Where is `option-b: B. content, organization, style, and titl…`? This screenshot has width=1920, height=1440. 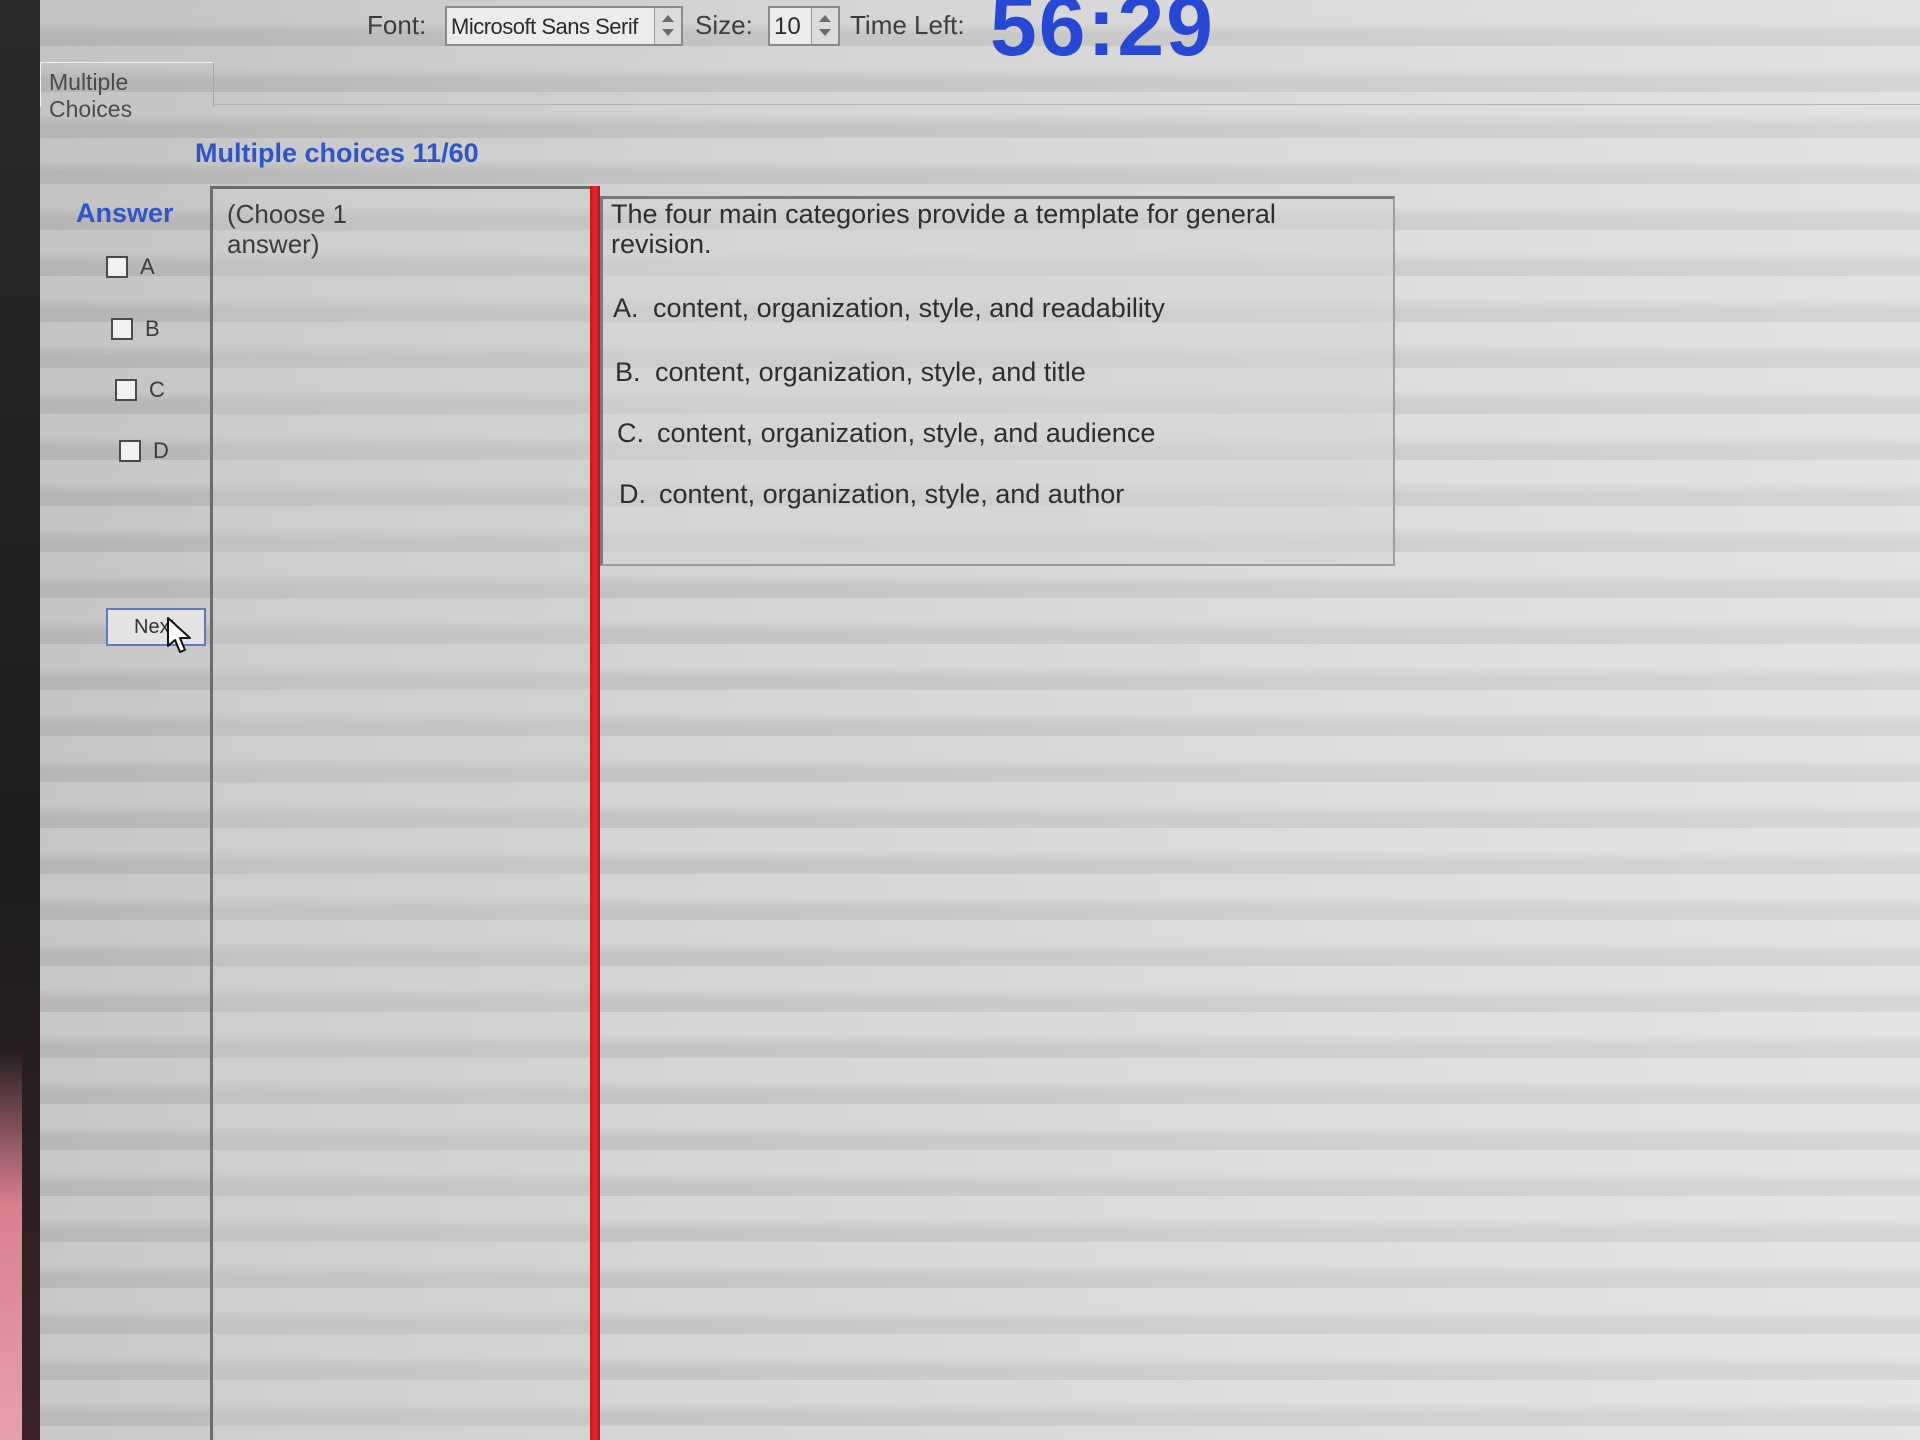 option-b: B. content, organization, style, and titl… is located at coordinates (850, 372).